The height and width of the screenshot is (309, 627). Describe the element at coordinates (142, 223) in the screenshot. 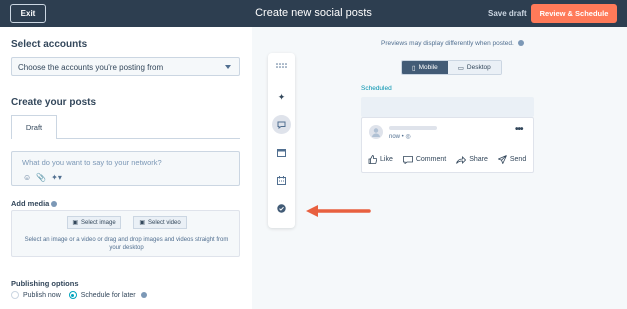

I see `video-icon: ▣` at that location.